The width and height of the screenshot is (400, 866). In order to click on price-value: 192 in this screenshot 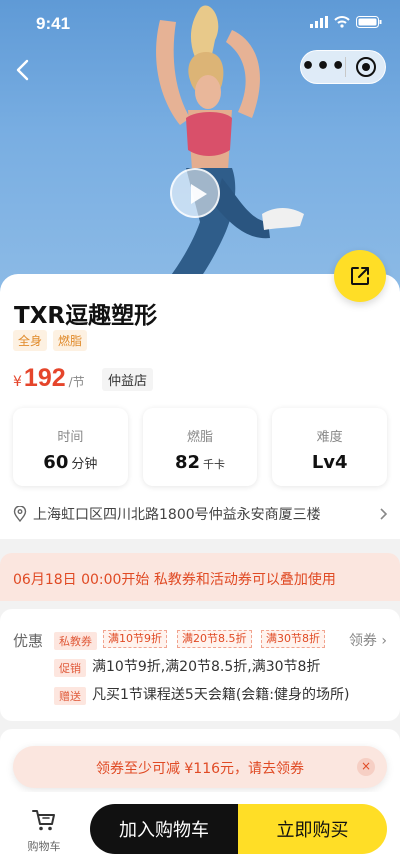, I will do `click(44, 378)`.